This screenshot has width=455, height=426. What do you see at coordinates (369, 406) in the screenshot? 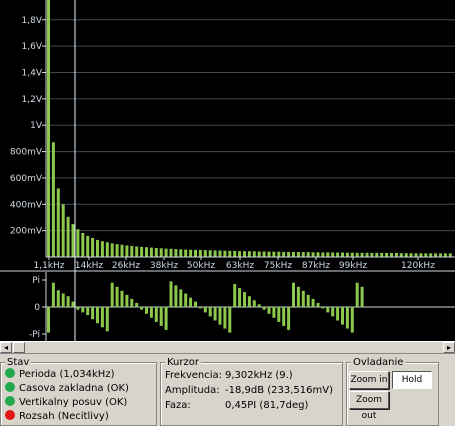
I see `zoom-out-button: Zoom out` at bounding box center [369, 406].